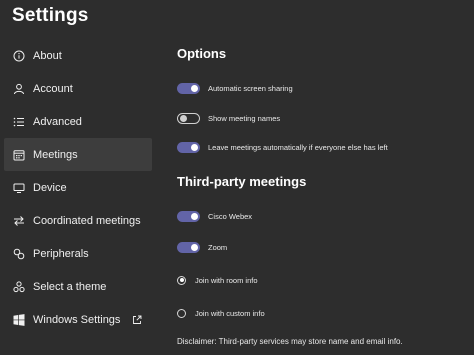 Image resolution: width=474 pixels, height=355 pixels. Describe the element at coordinates (244, 118) in the screenshot. I see `toggle-label: Show meeting names` at that location.